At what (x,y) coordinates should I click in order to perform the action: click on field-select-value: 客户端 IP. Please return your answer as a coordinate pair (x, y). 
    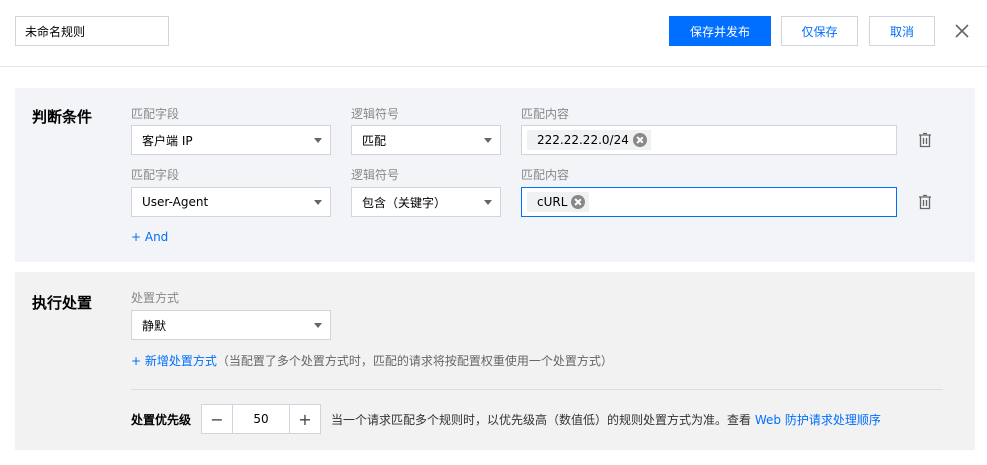
    Looking at the image, I should click on (167, 140).